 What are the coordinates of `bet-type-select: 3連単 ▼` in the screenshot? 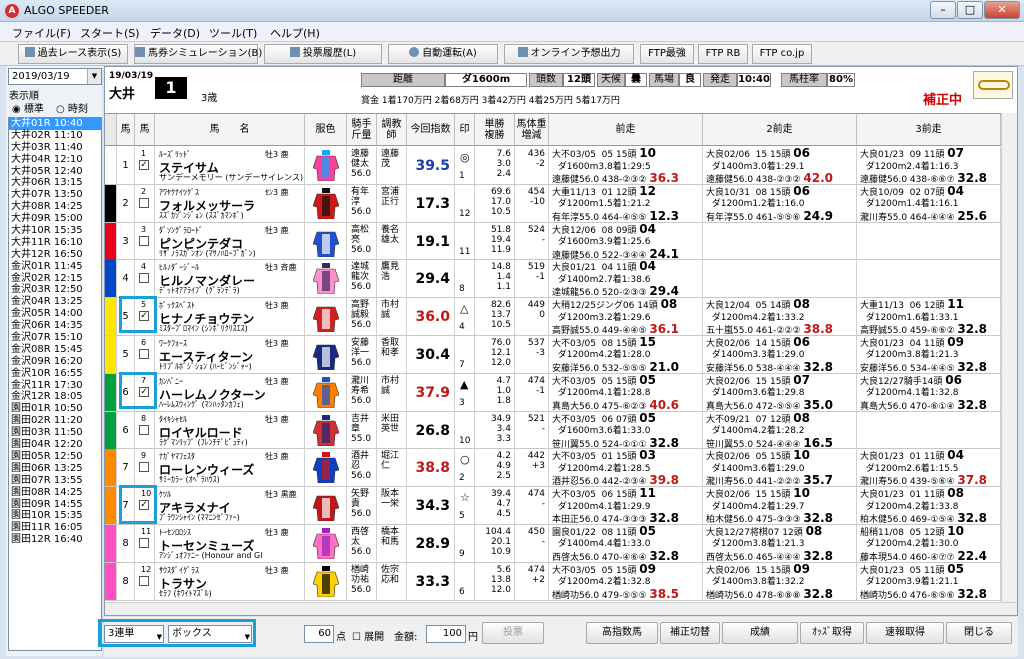 It's located at (134, 634).